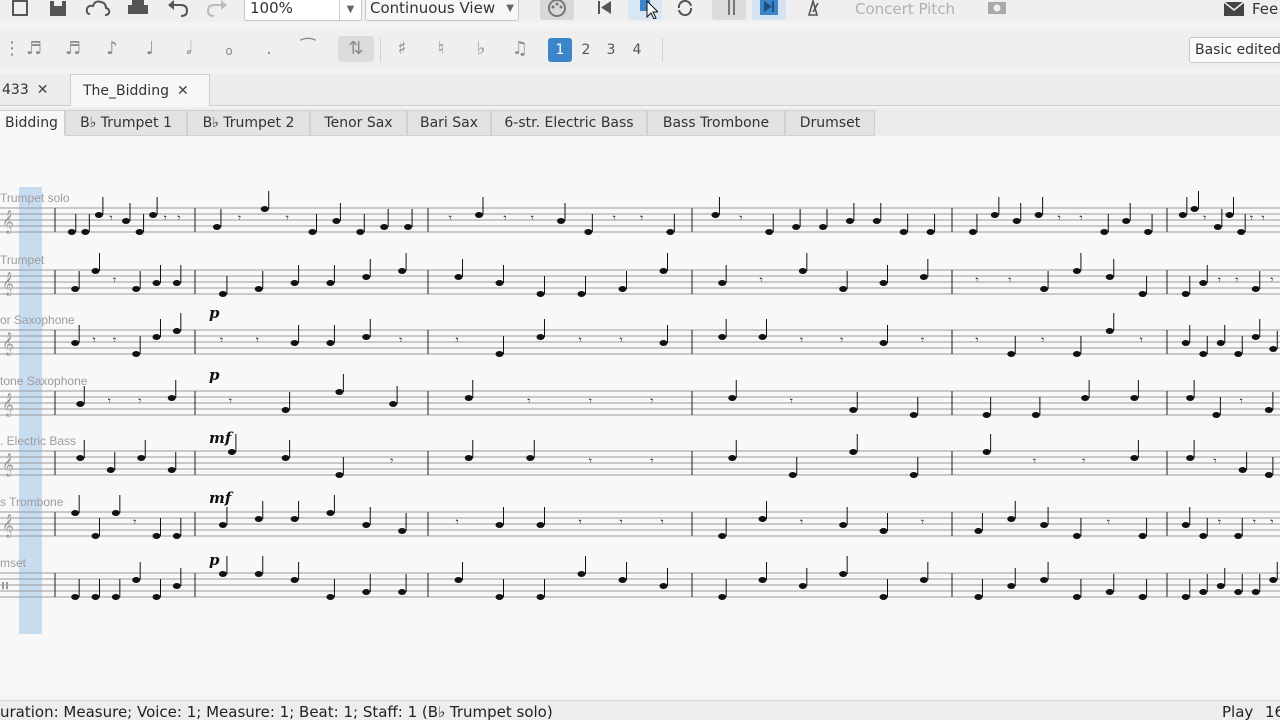  I want to click on whole-note-icon: o, so click(229, 51).